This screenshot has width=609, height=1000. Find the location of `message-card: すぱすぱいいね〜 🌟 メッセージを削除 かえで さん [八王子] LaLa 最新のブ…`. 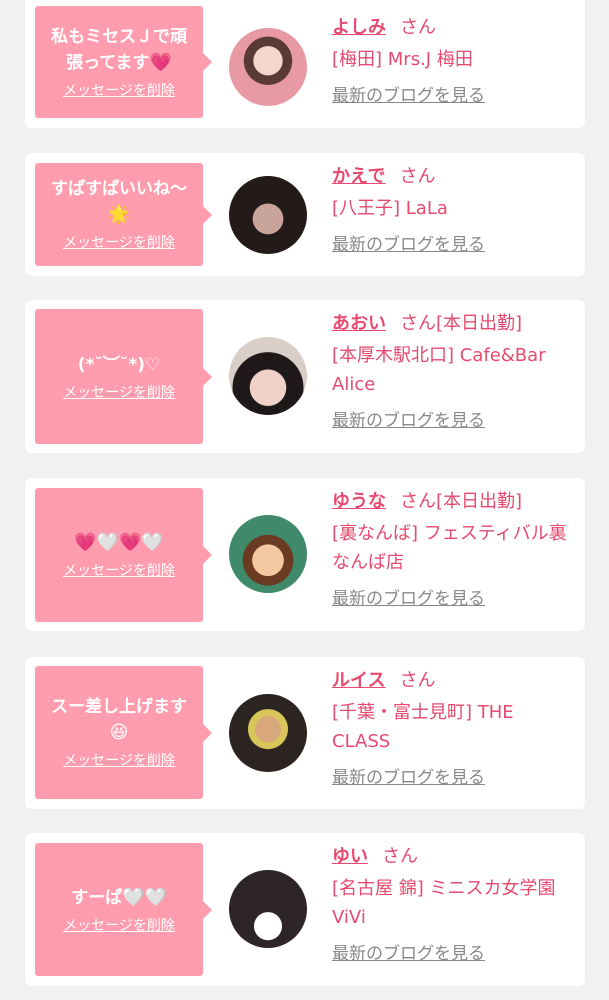

message-card: すぱすぱいいね〜 🌟 メッセージを削除 かえで さん [八王子] LaLa 最新のブ… is located at coordinates (305, 214).